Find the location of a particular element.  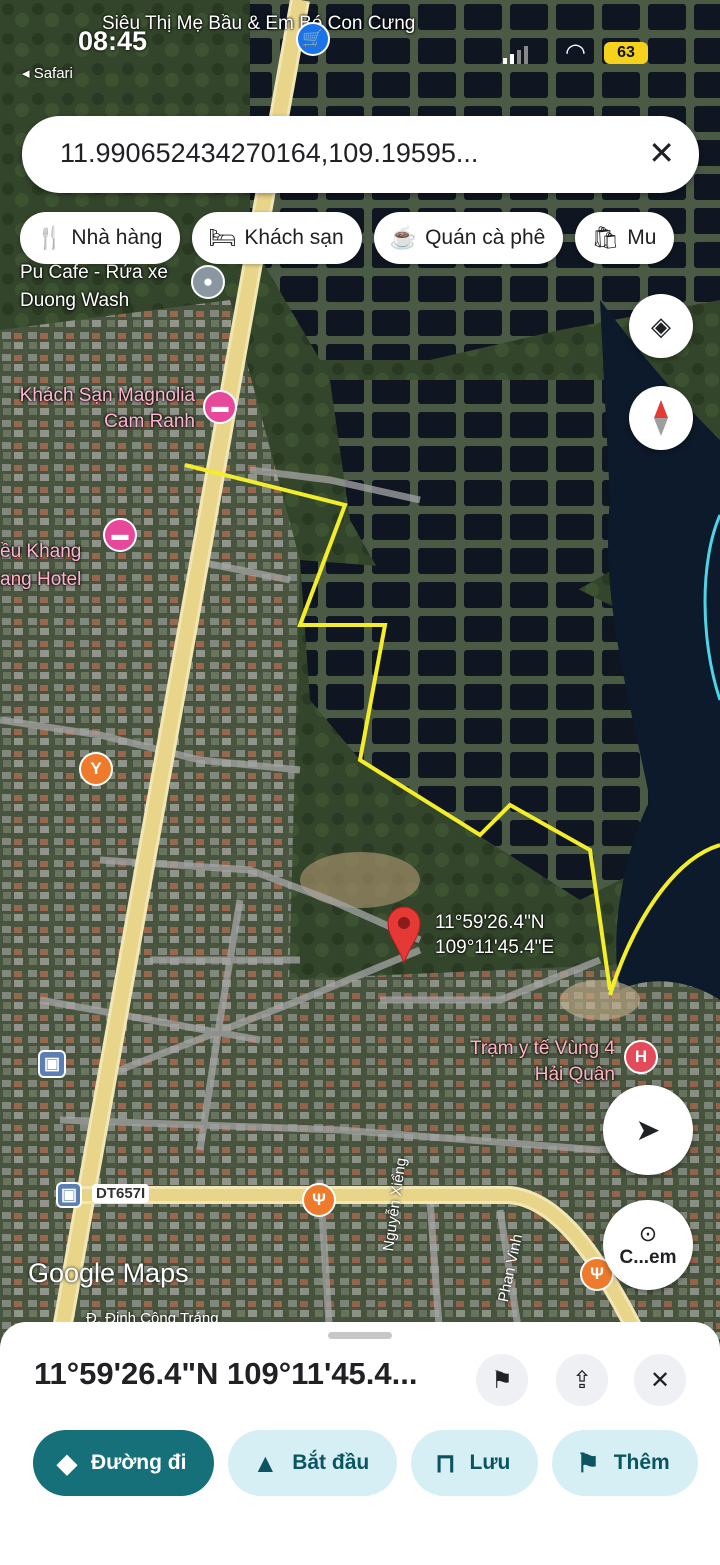

camera-icon: ⊙ is located at coordinates (648, 1233).